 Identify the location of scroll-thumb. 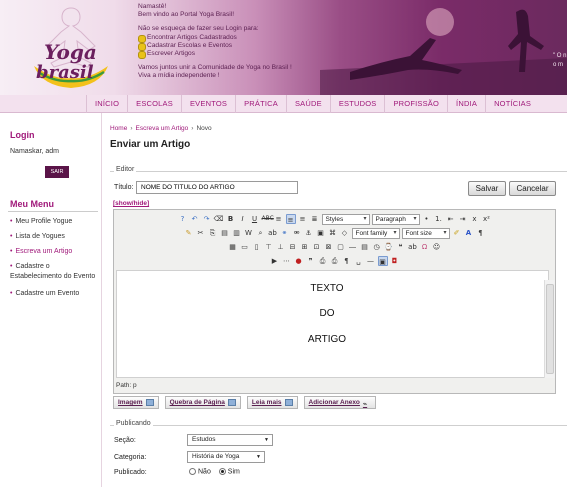
(550, 329).